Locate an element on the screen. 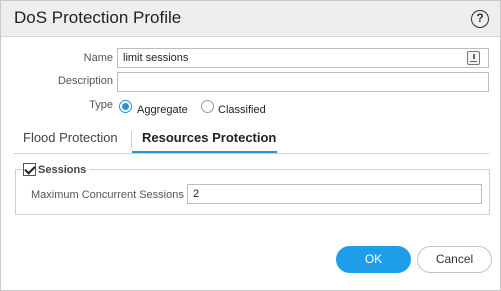  type-aggregate-label: Aggregate is located at coordinates (162, 110).